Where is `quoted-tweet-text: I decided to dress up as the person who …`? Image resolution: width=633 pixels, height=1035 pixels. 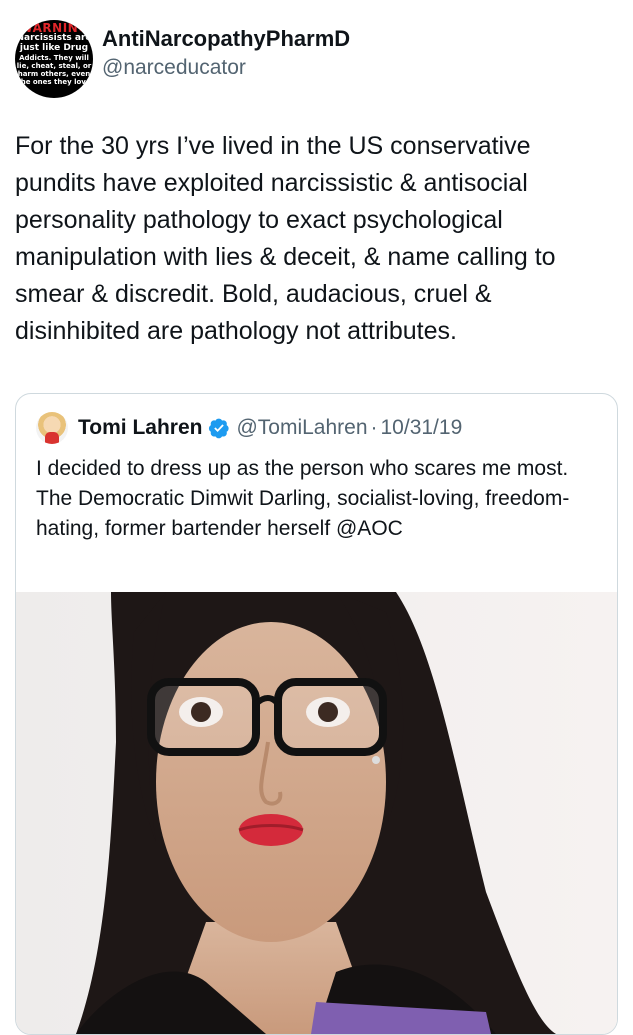 quoted-tweet-text: I decided to dress up as the person who … is located at coordinates (303, 498).